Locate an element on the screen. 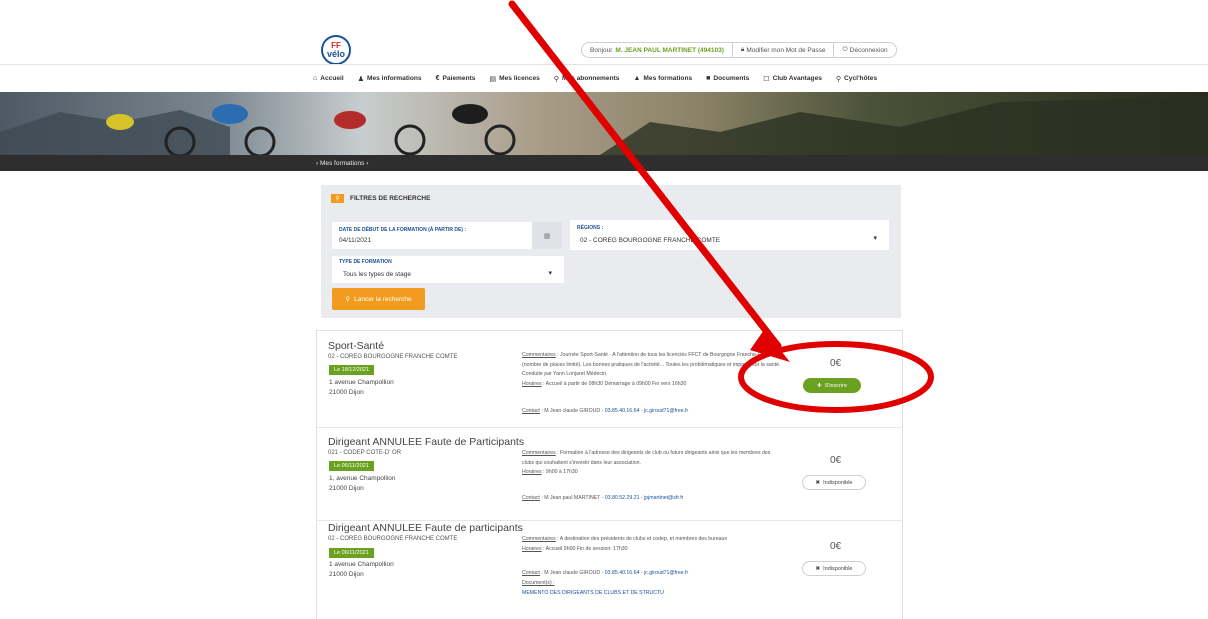  nav-item-mes-licences: ▤ Mes licences is located at coordinates (514, 79).